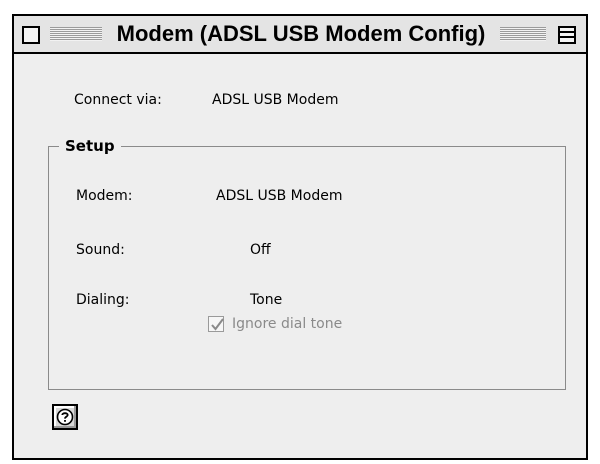 Image resolution: width=600 pixels, height=464 pixels. I want to click on title-bar: Modem (ADSL USB Modem Config), so click(300, 35).